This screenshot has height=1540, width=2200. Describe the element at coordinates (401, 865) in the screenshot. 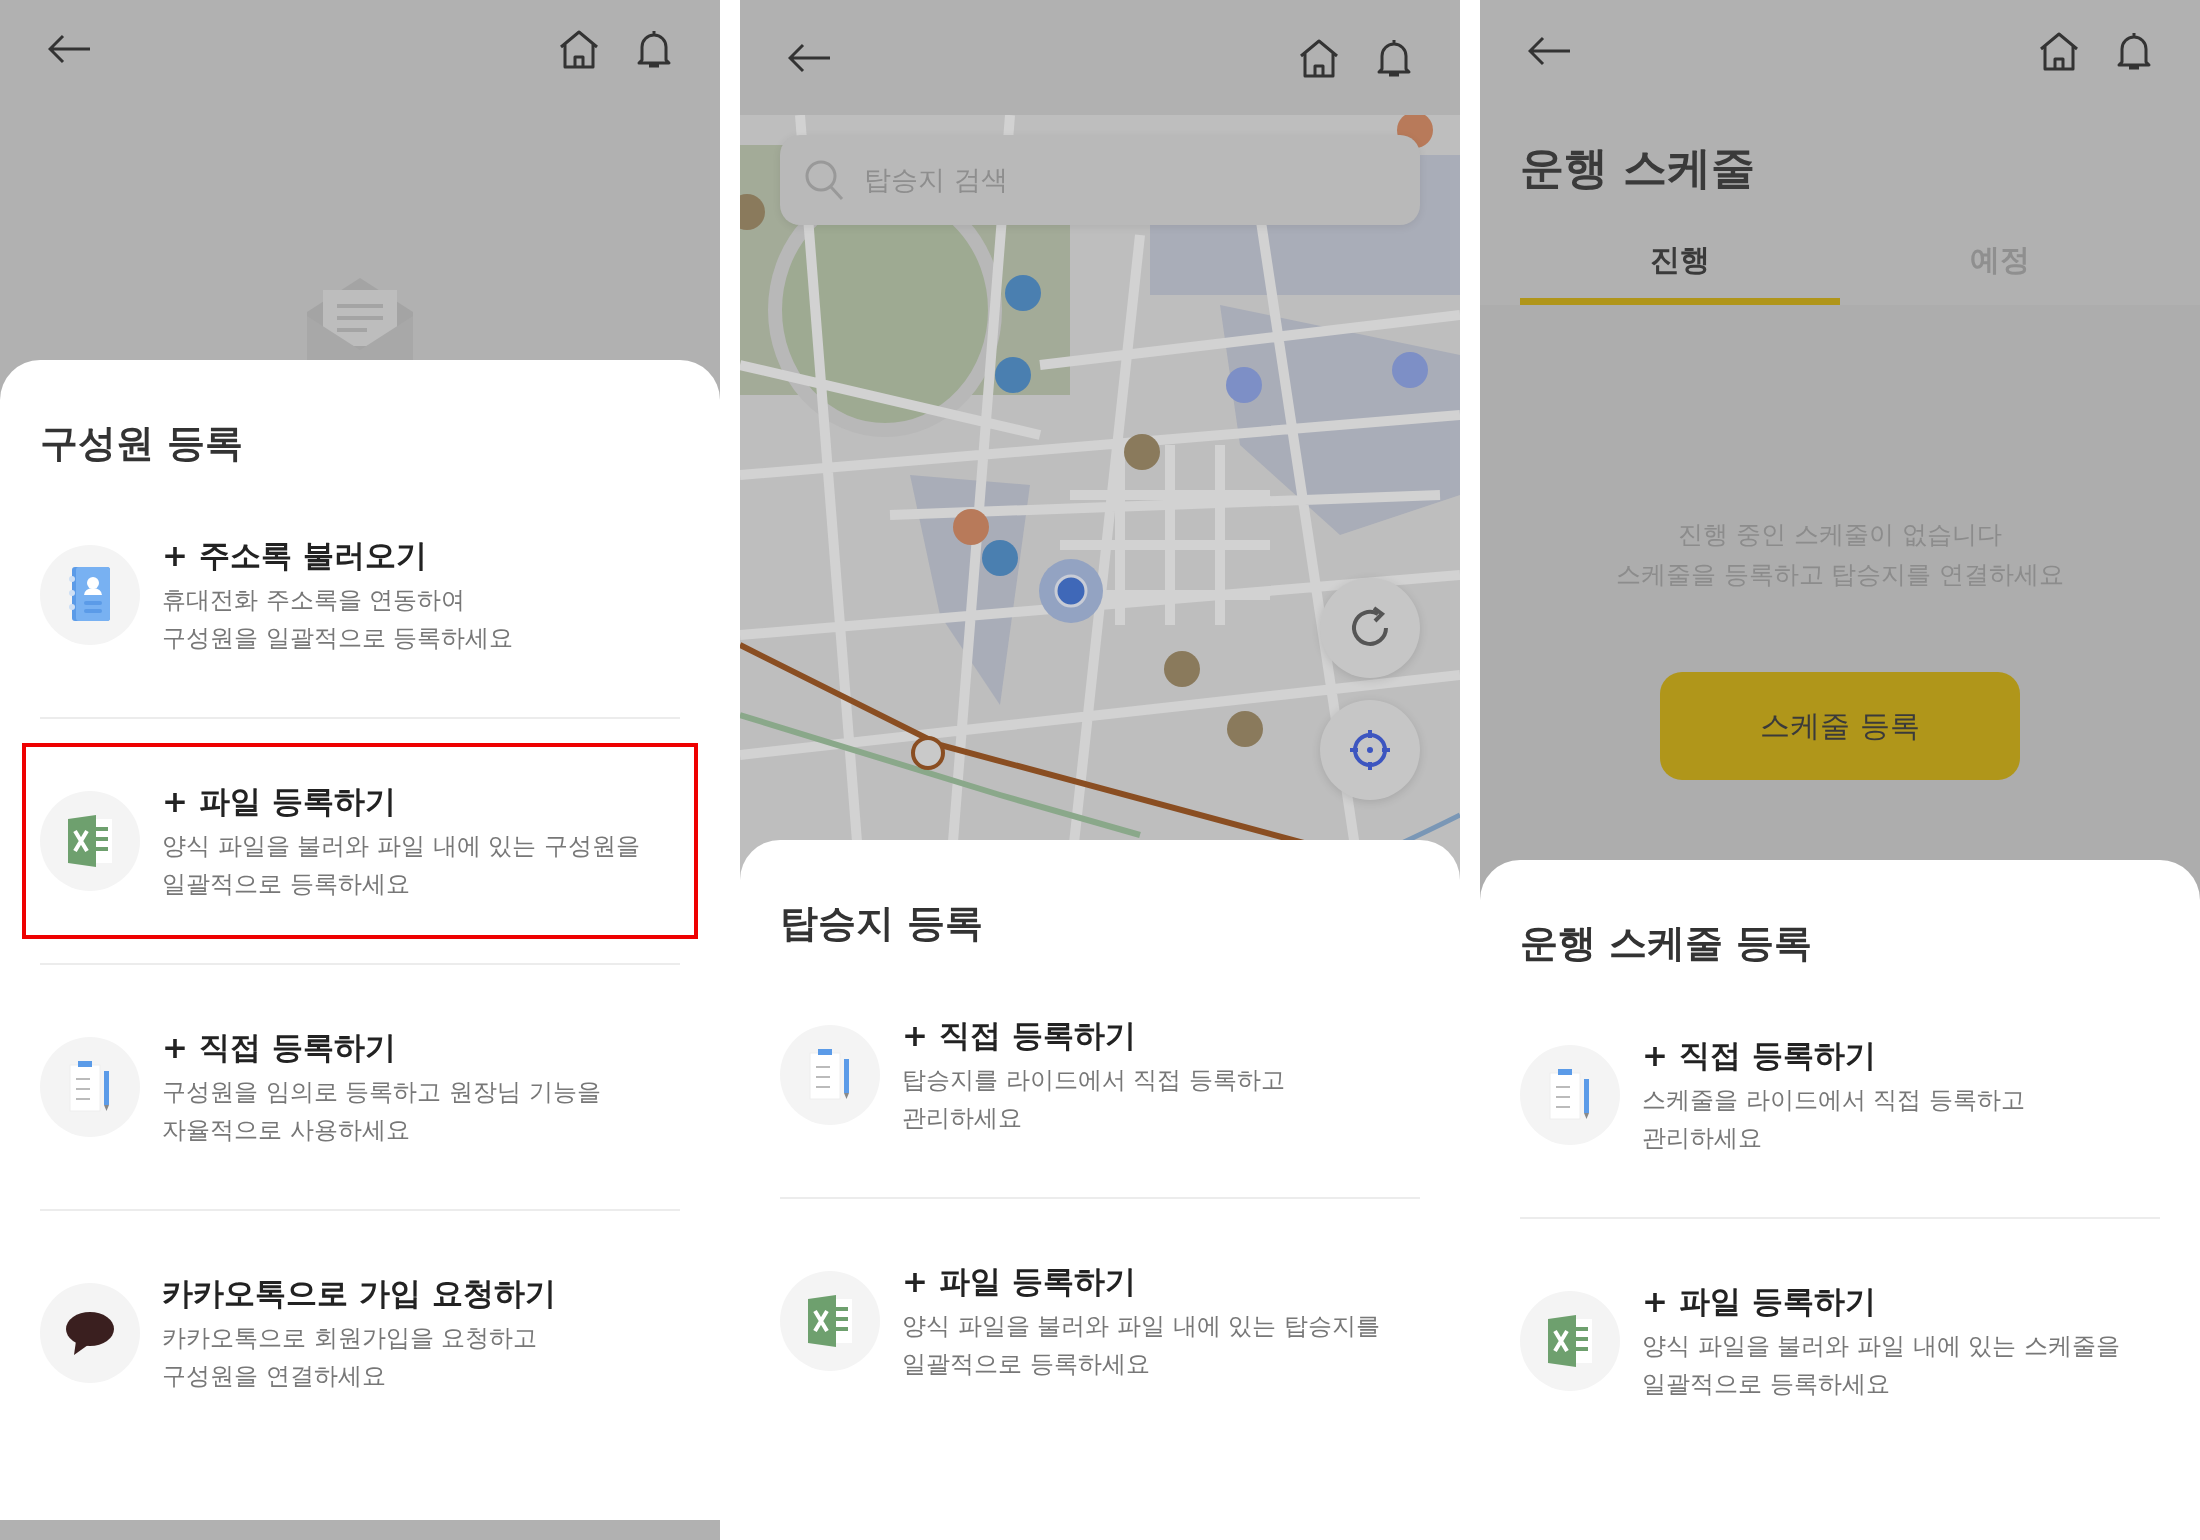

I see `option-description: 양식 파일을 불러와 파일 내에 있는 구성원을 일괄적으로 등록하세요` at that location.